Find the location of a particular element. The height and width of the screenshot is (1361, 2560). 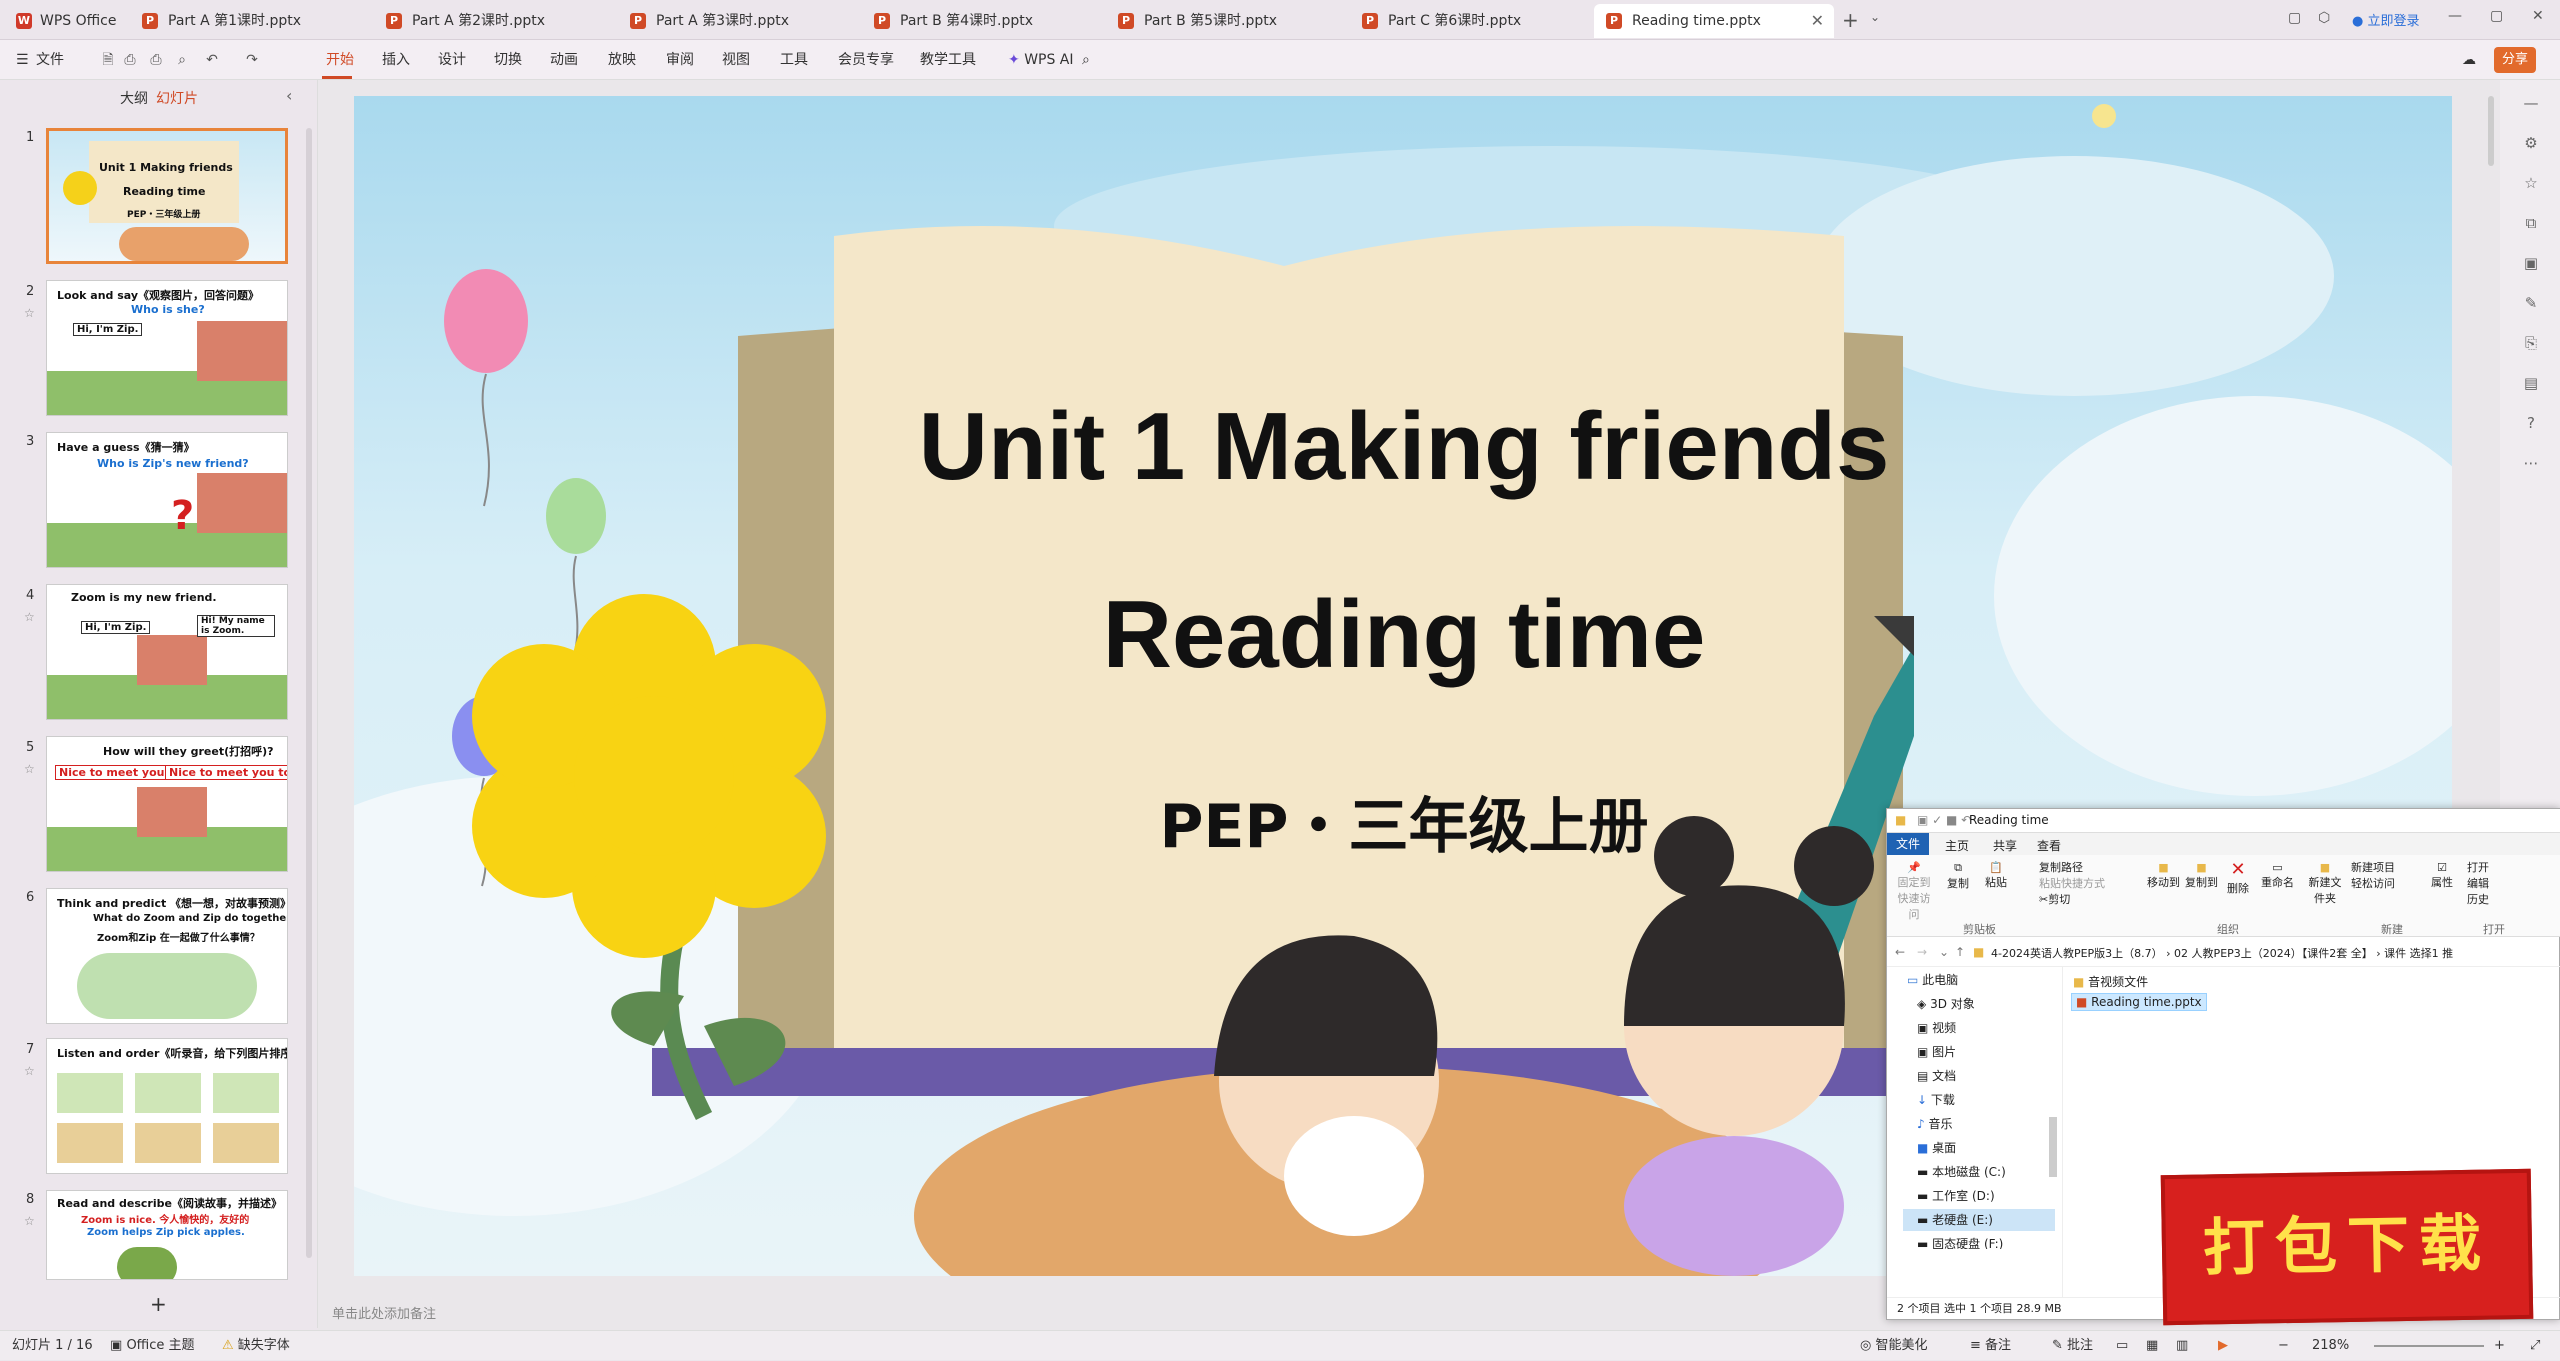

layout-icon: ▤ is located at coordinates (2531, 383).